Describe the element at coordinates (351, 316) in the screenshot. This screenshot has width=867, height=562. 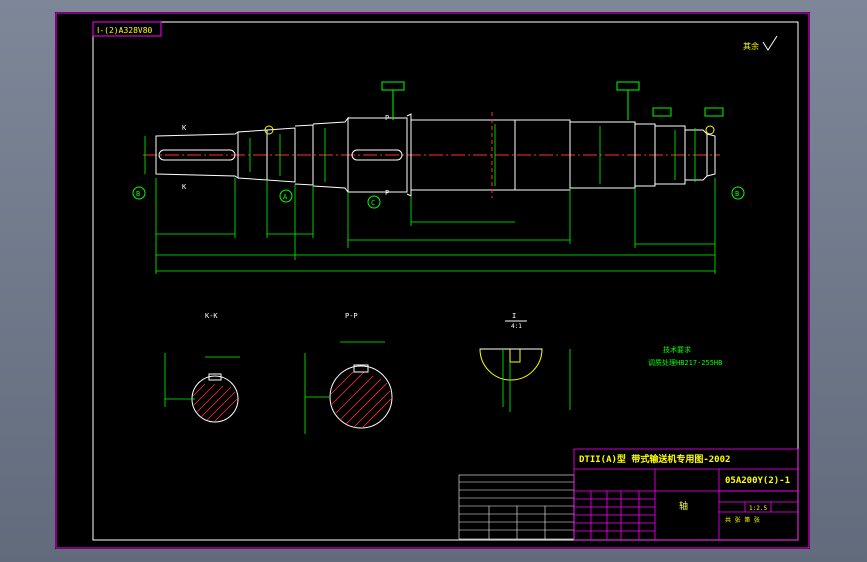
I see `section-pp-title: P-P` at that location.